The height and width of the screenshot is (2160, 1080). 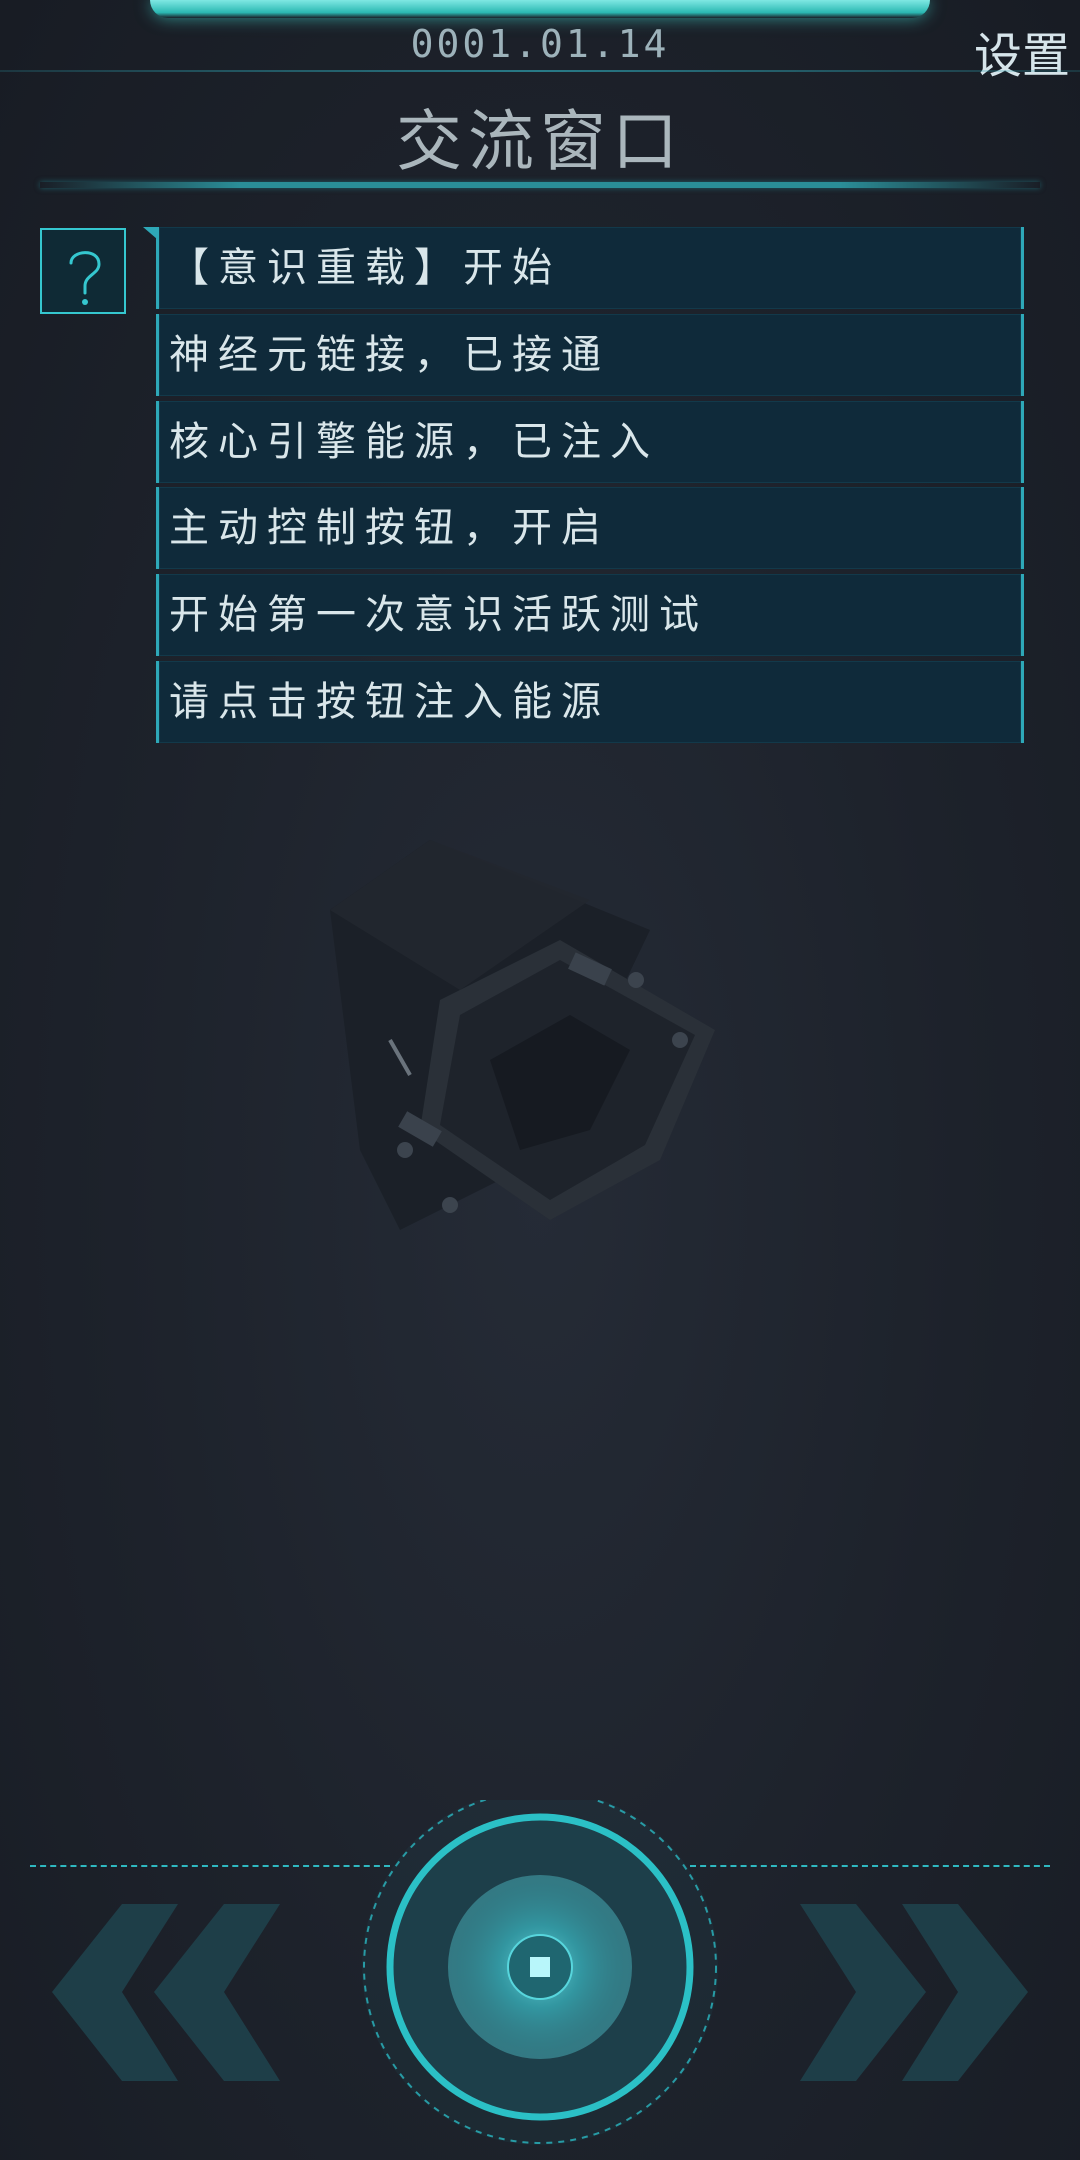 What do you see at coordinates (1022, 51) in the screenshot?
I see `settings-button: 设置` at bounding box center [1022, 51].